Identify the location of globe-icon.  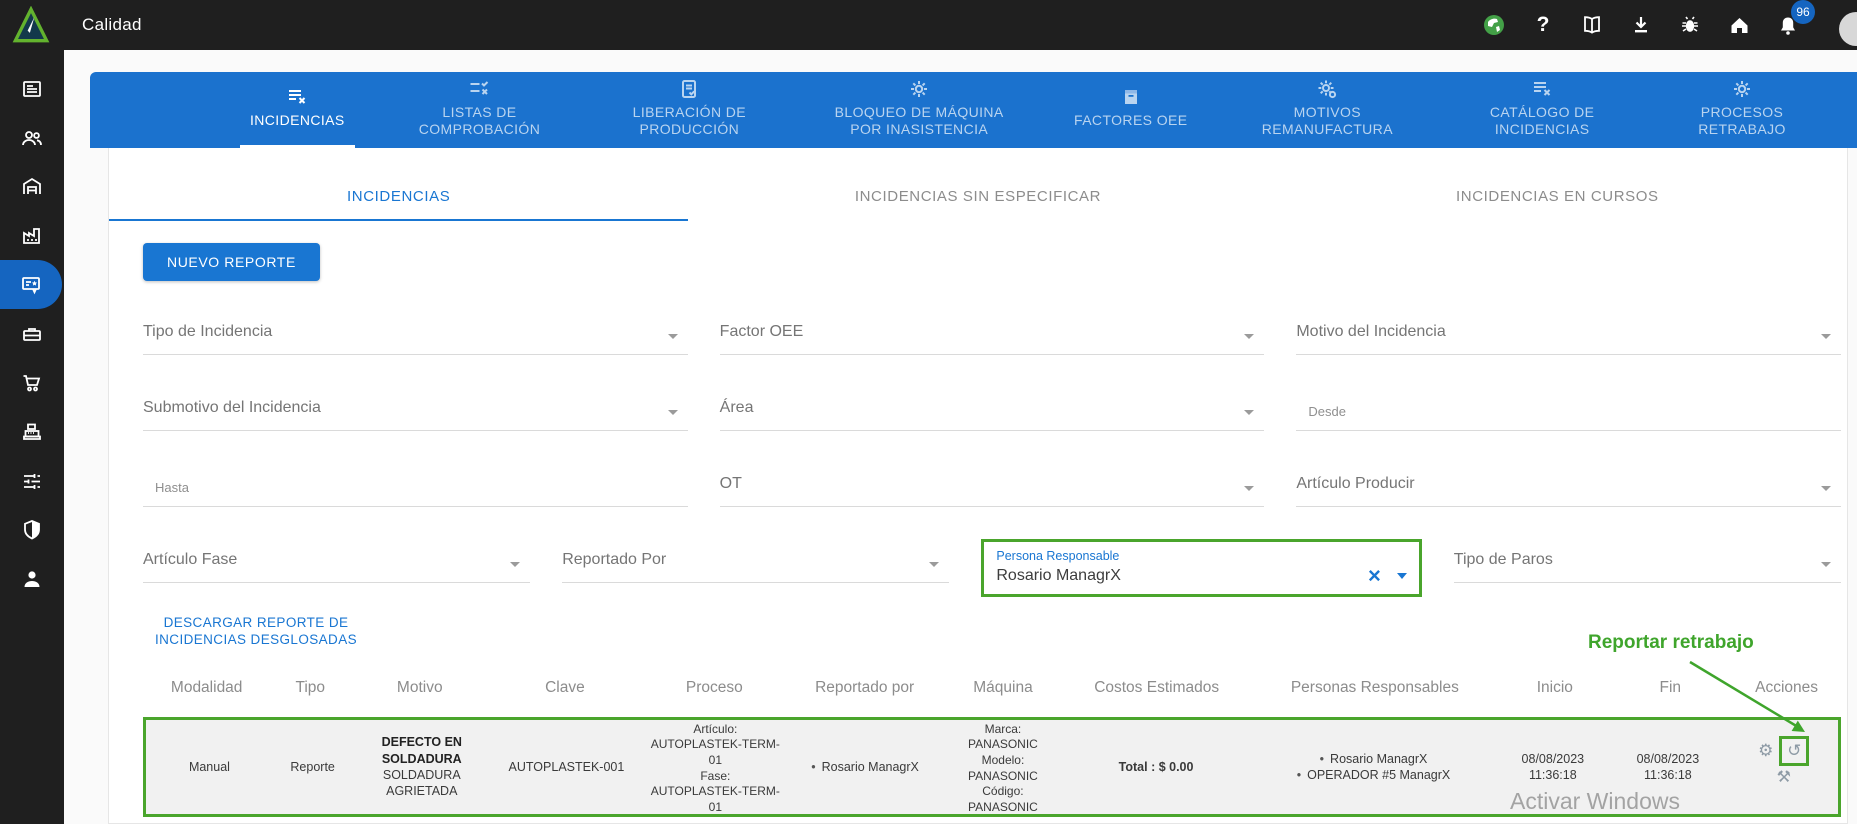
(1494, 25).